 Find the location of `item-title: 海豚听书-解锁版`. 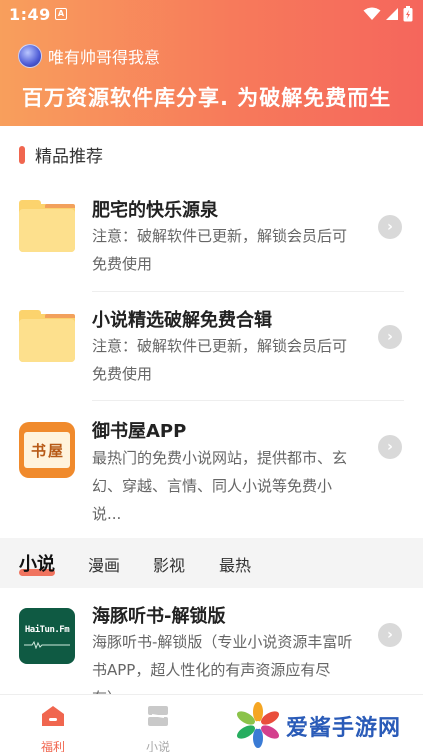

item-title: 海豚听书-解锁版 is located at coordinates (159, 616).